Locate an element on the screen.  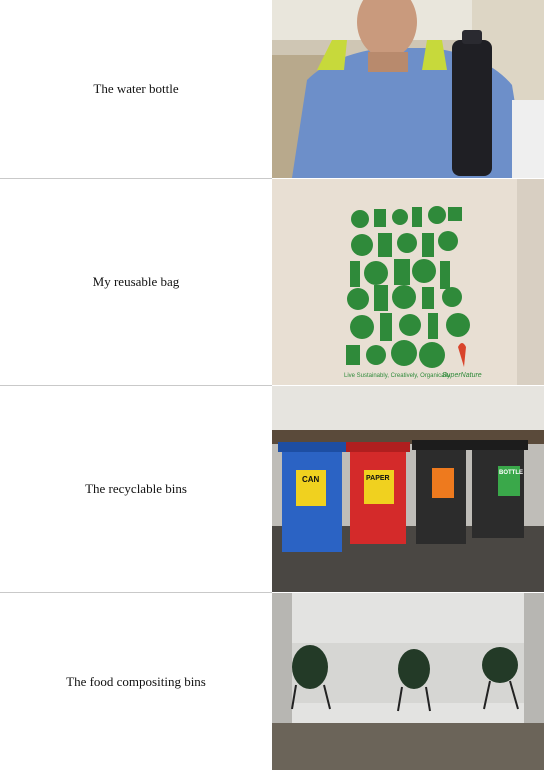
bin-label-bottle: BOTTLE is located at coordinates (511, 473).